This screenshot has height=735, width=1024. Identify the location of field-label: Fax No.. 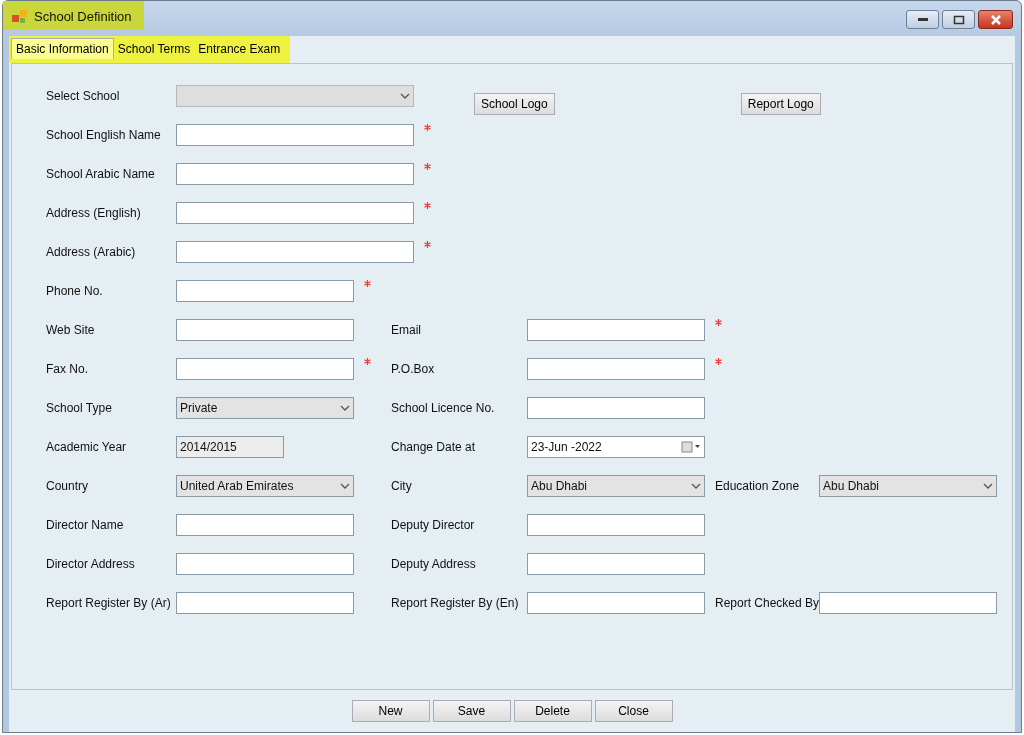
(67, 368).